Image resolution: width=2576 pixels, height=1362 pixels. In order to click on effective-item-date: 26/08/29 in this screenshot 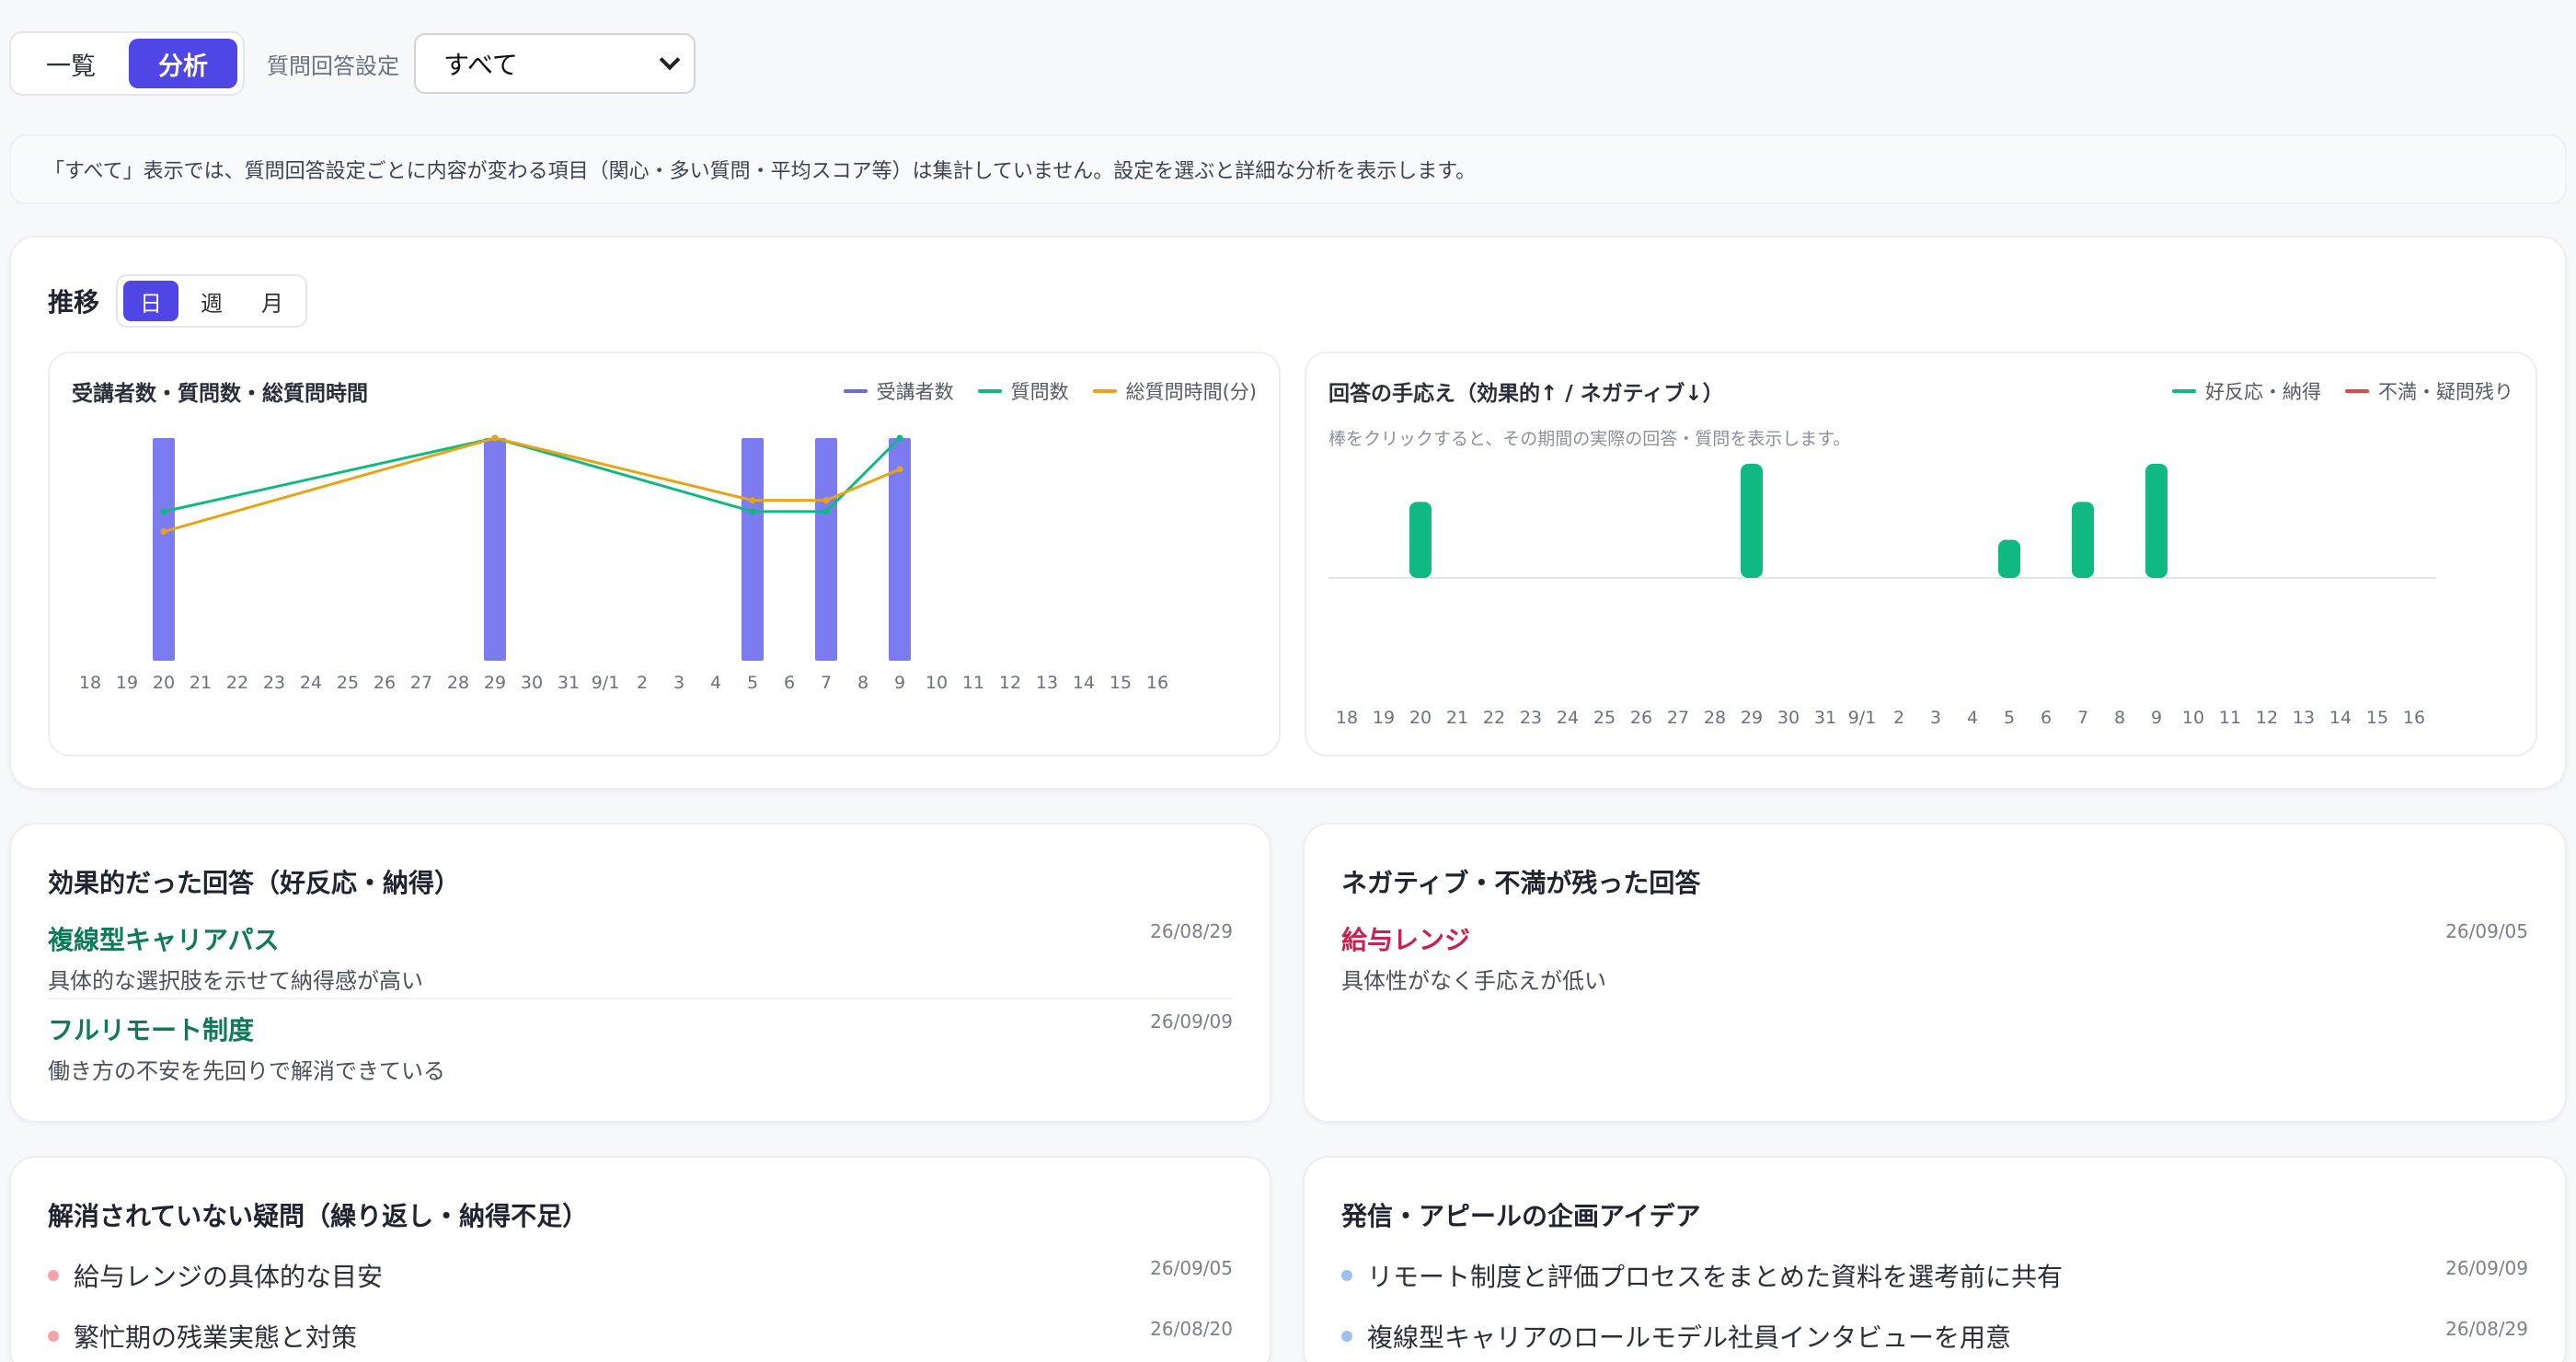, I will do `click(1191, 931)`.